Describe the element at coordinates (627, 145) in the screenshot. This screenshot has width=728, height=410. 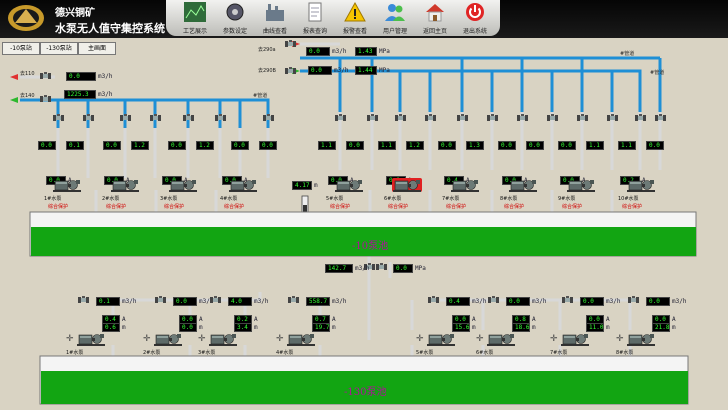
I see `reading-counter: 1.1` at that location.